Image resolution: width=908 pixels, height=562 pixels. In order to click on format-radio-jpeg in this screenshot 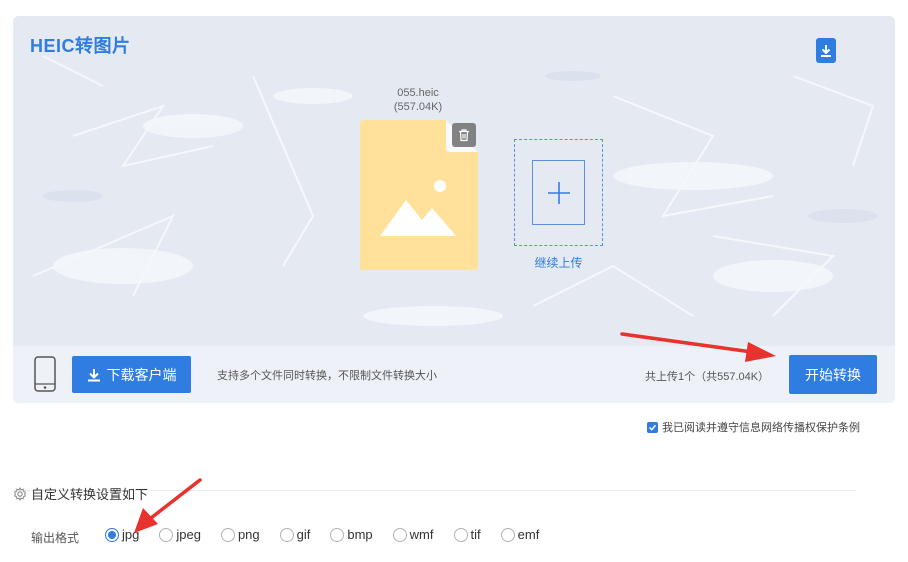, I will do `click(166, 534)`.